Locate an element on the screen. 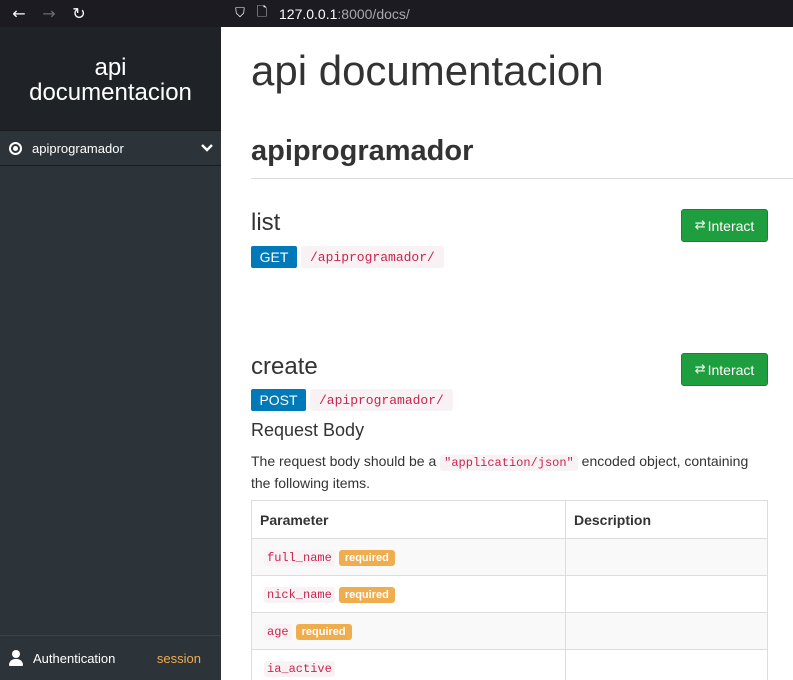 This screenshot has width=793, height=680. endpoint-title-create: create is located at coordinates (284, 366).